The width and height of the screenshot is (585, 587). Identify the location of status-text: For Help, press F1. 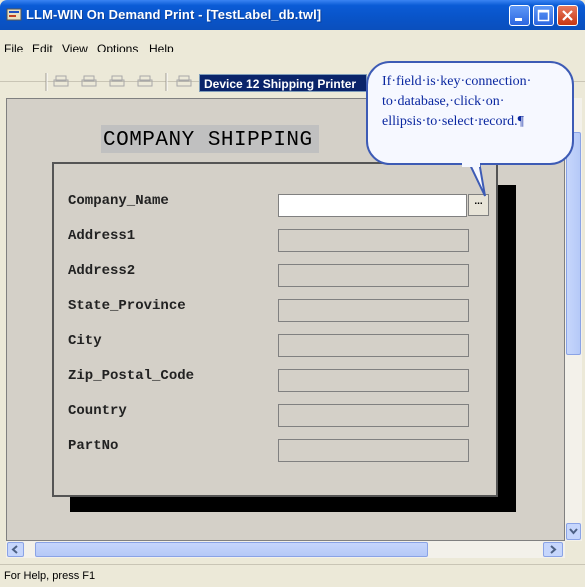
(50, 576).